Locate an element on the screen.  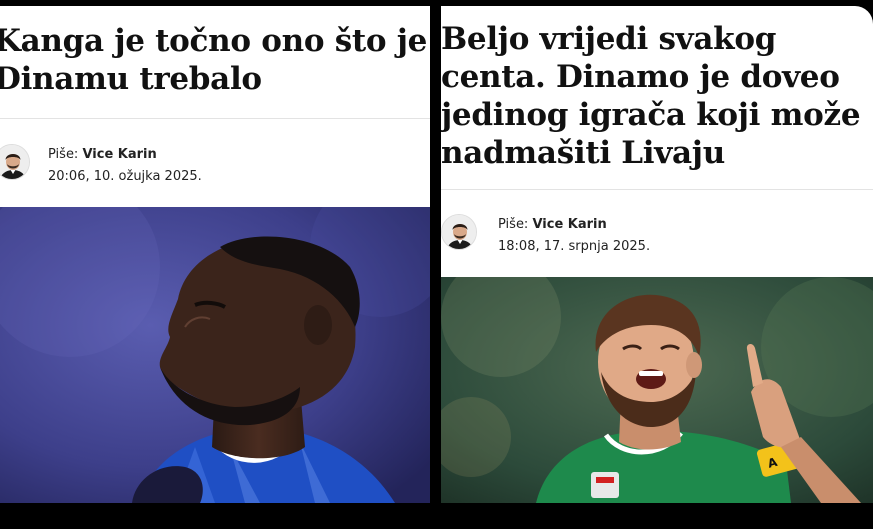
article-headline: Kanga je točno ono što je Dinamu trebalo is located at coordinates (215, 60).